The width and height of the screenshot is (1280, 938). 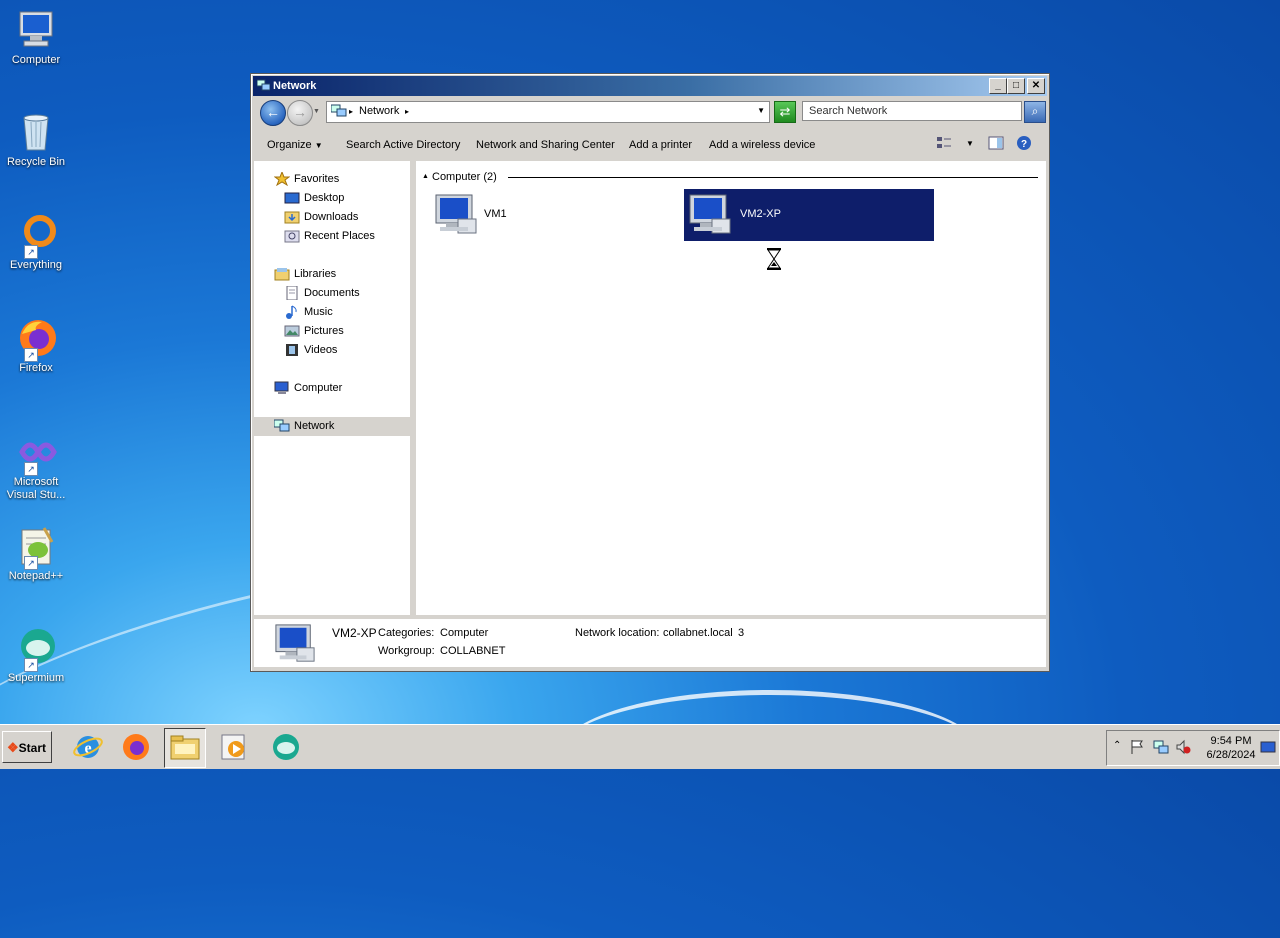 What do you see at coordinates (331, 217) in the screenshot?
I see `nav-label: Downloads` at bounding box center [331, 217].